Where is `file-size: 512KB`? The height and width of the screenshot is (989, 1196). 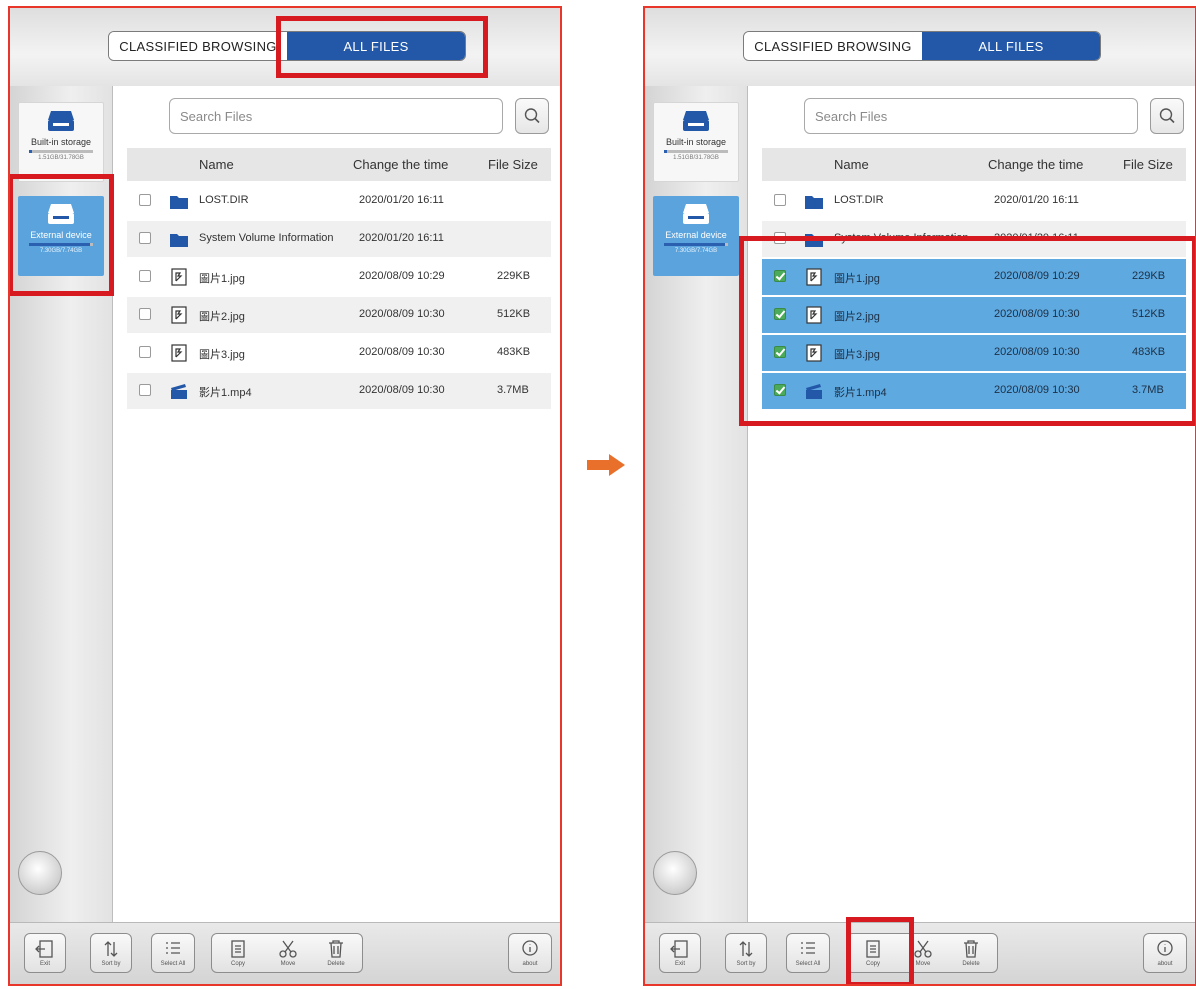 file-size: 512KB is located at coordinates (514, 314).